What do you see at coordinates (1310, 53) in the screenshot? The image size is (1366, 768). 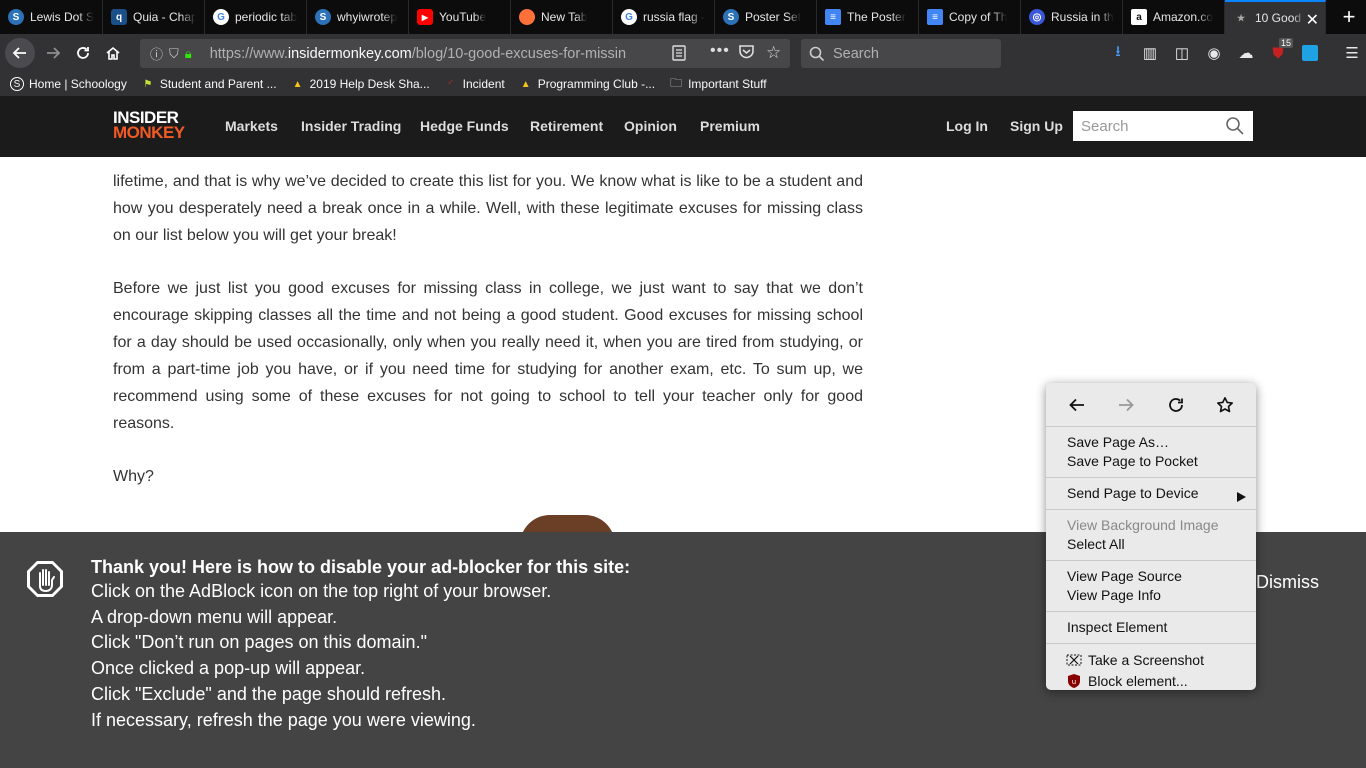 I see `extension-icon` at bounding box center [1310, 53].